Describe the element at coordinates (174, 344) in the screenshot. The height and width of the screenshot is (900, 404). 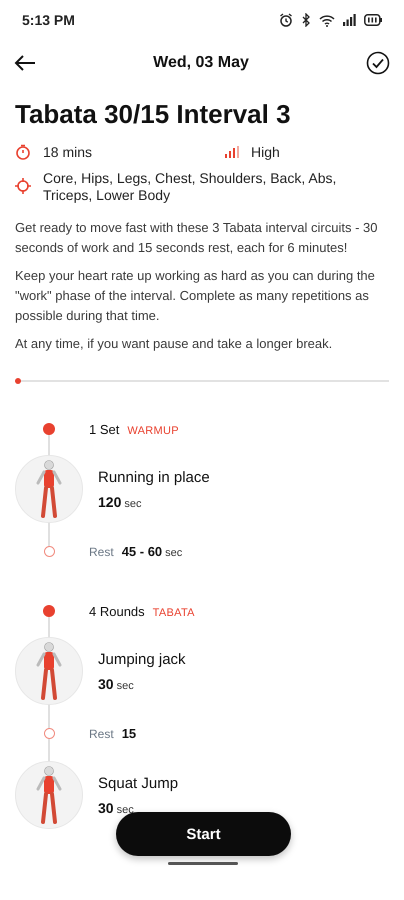
I see `description-paragraph: At any time, if you want pause and take a longer break.` at that location.